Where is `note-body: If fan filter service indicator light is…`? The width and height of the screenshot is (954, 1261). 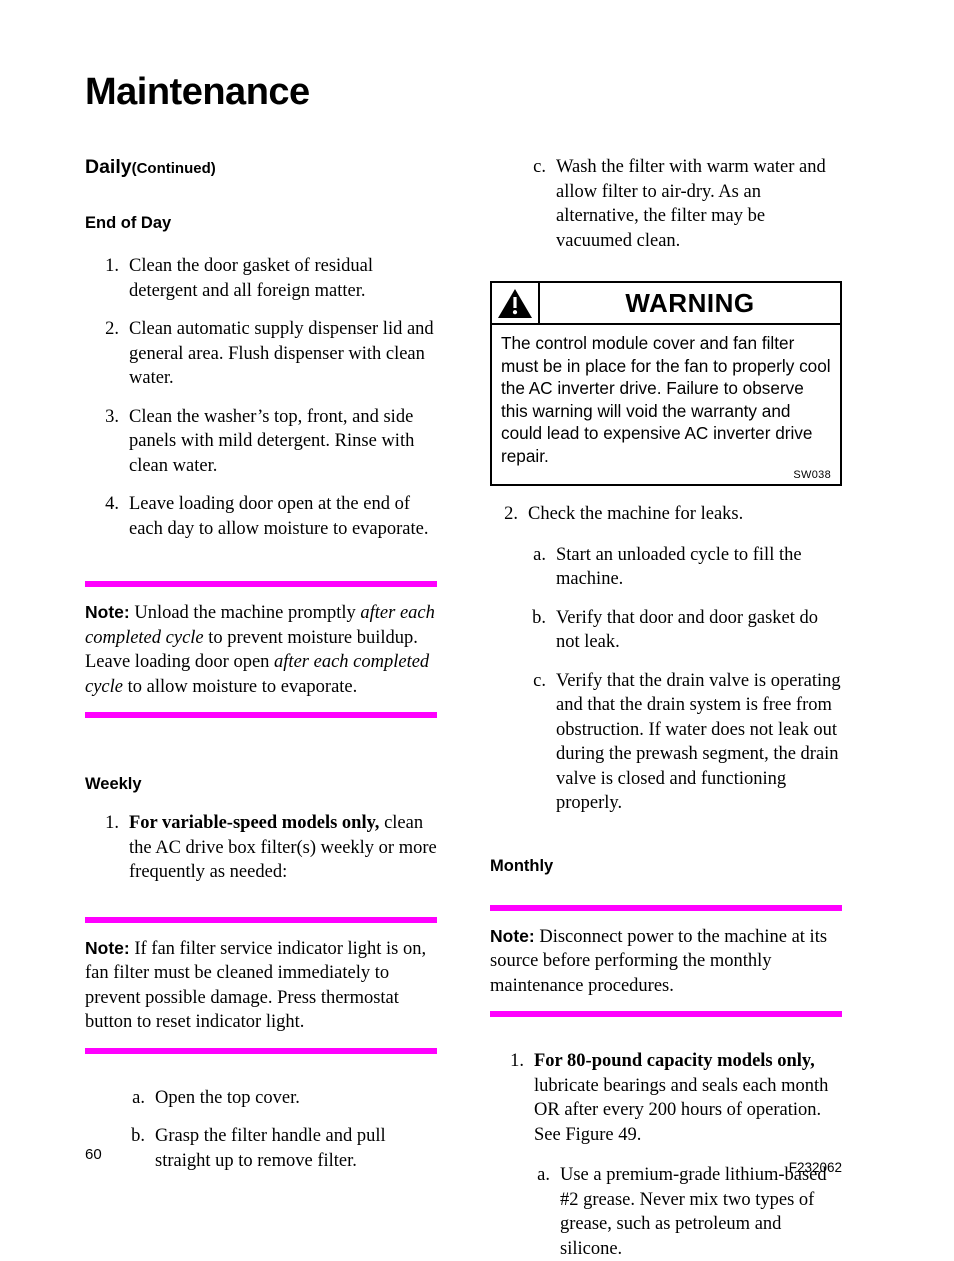
note-body: If fan filter service indicator light is… is located at coordinates (256, 985).